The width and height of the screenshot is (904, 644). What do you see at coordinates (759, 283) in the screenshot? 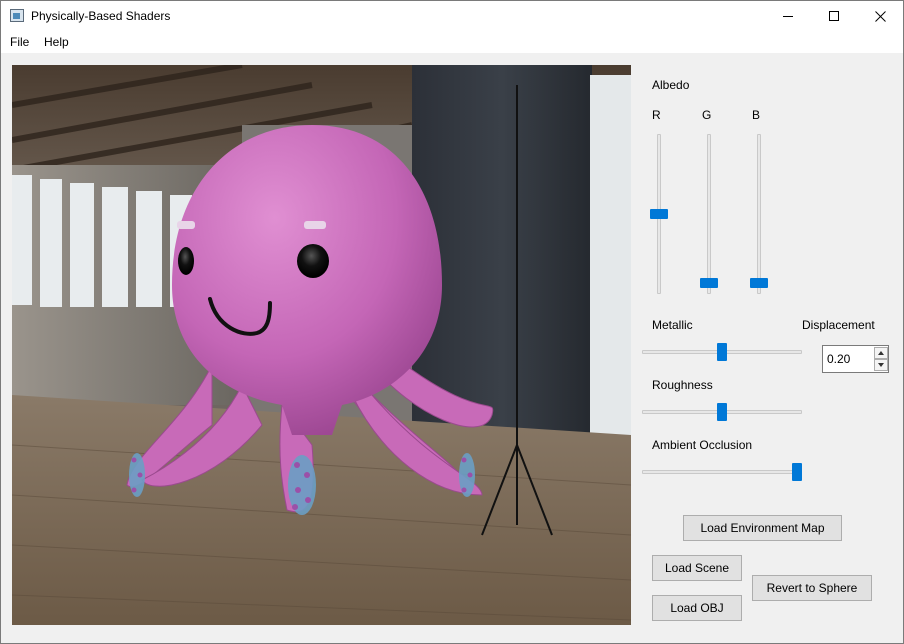
I see `albedo-b-slider-handle` at bounding box center [759, 283].